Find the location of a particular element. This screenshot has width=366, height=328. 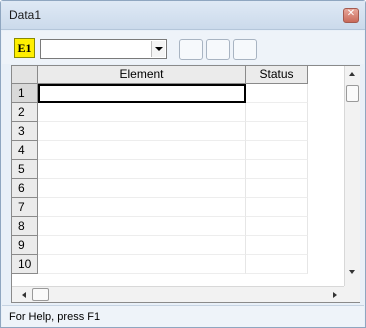

element-combo-box is located at coordinates (103, 49).